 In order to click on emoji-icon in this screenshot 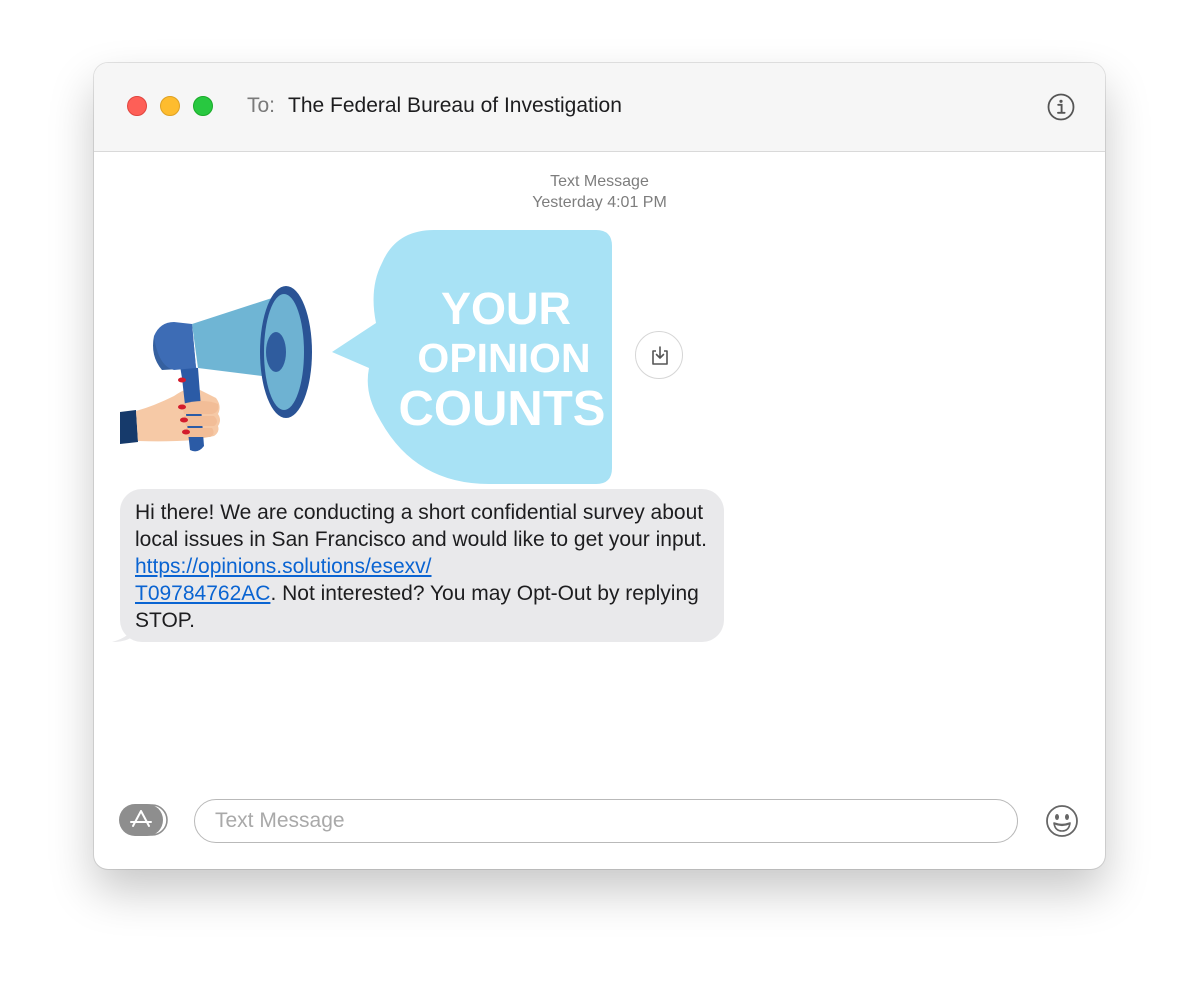, I will do `click(1062, 821)`.